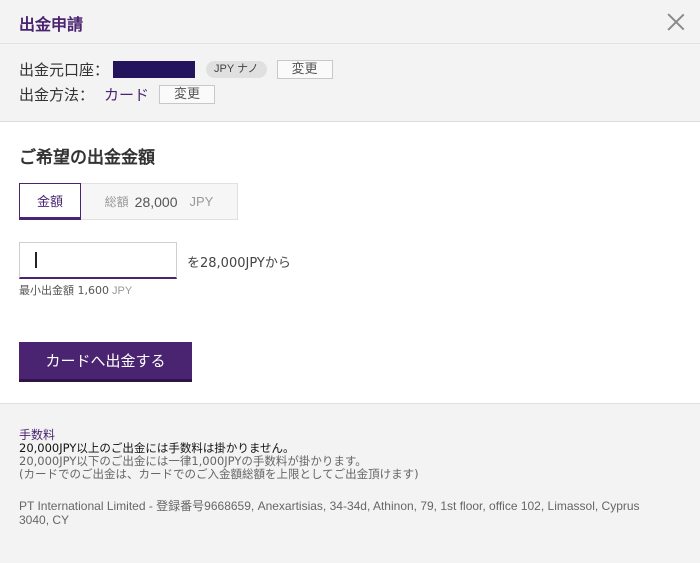  I want to click on min-amount-currency: JPY, so click(122, 291).